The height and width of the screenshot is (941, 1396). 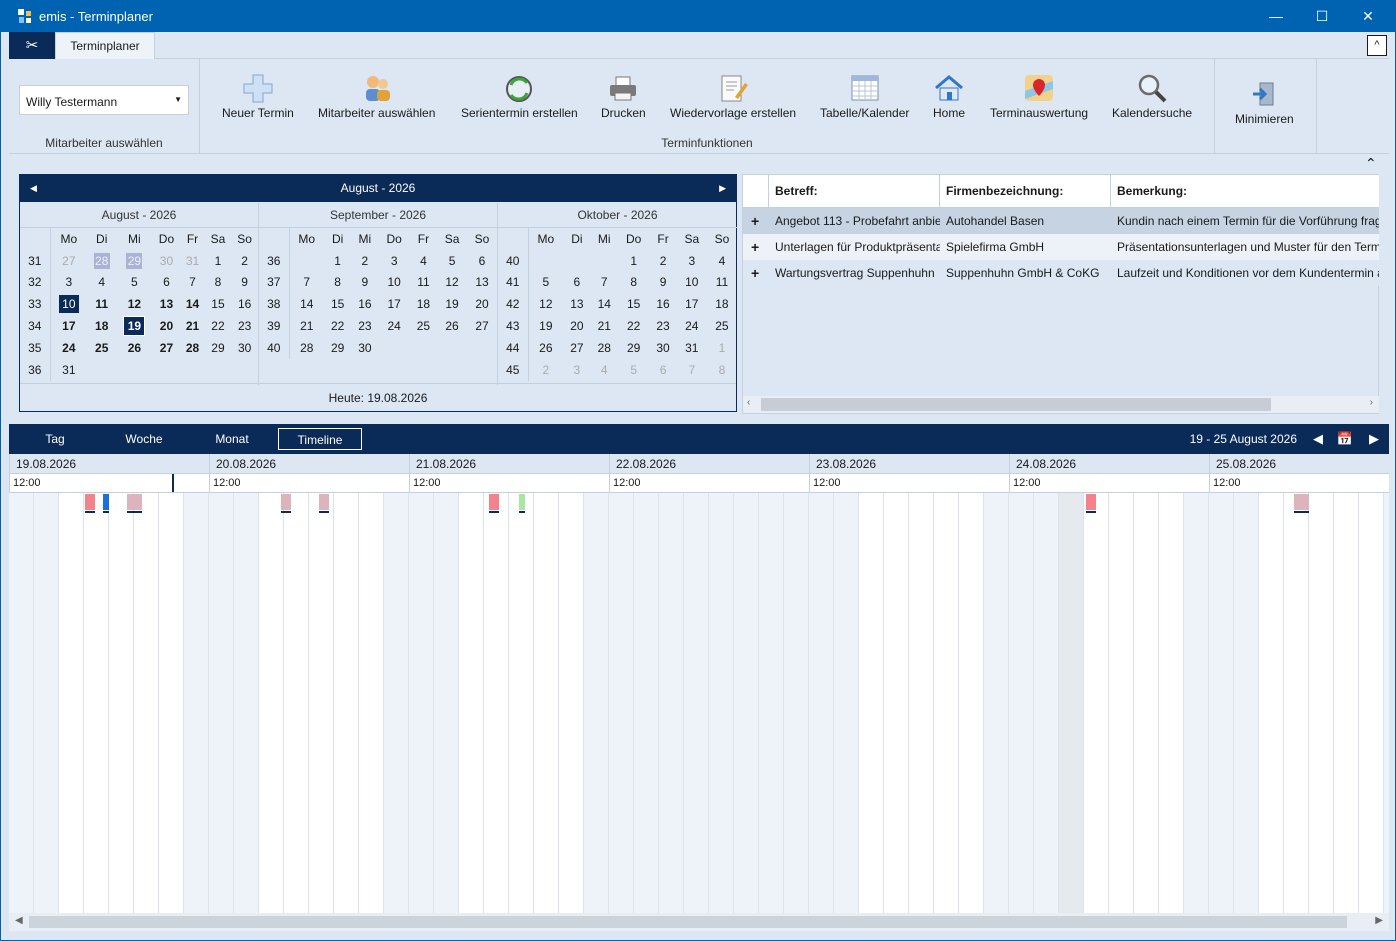 I want to click on day-cell: 31, so click(x=192, y=261).